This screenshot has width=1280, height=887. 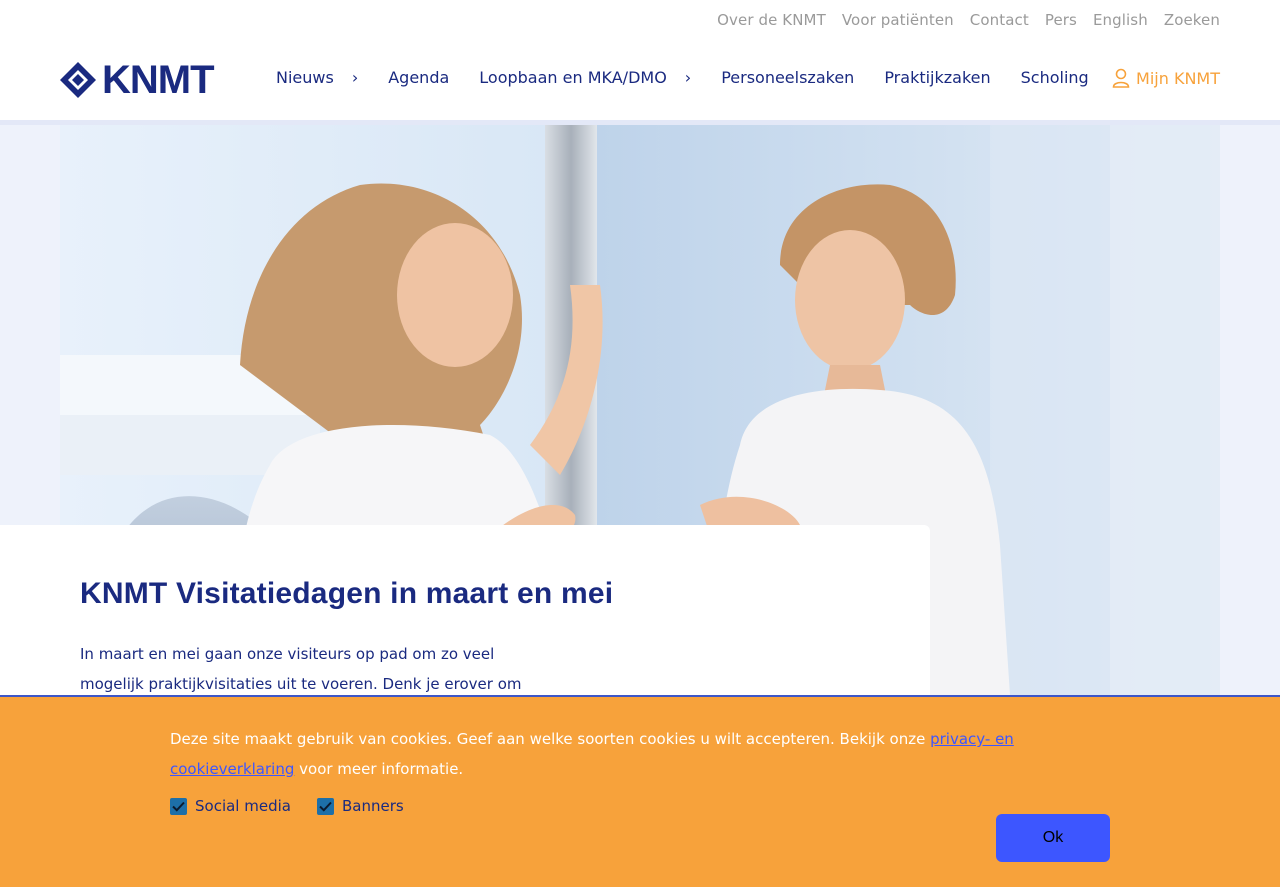 I want to click on utility-link-english: English, so click(x=1120, y=20).